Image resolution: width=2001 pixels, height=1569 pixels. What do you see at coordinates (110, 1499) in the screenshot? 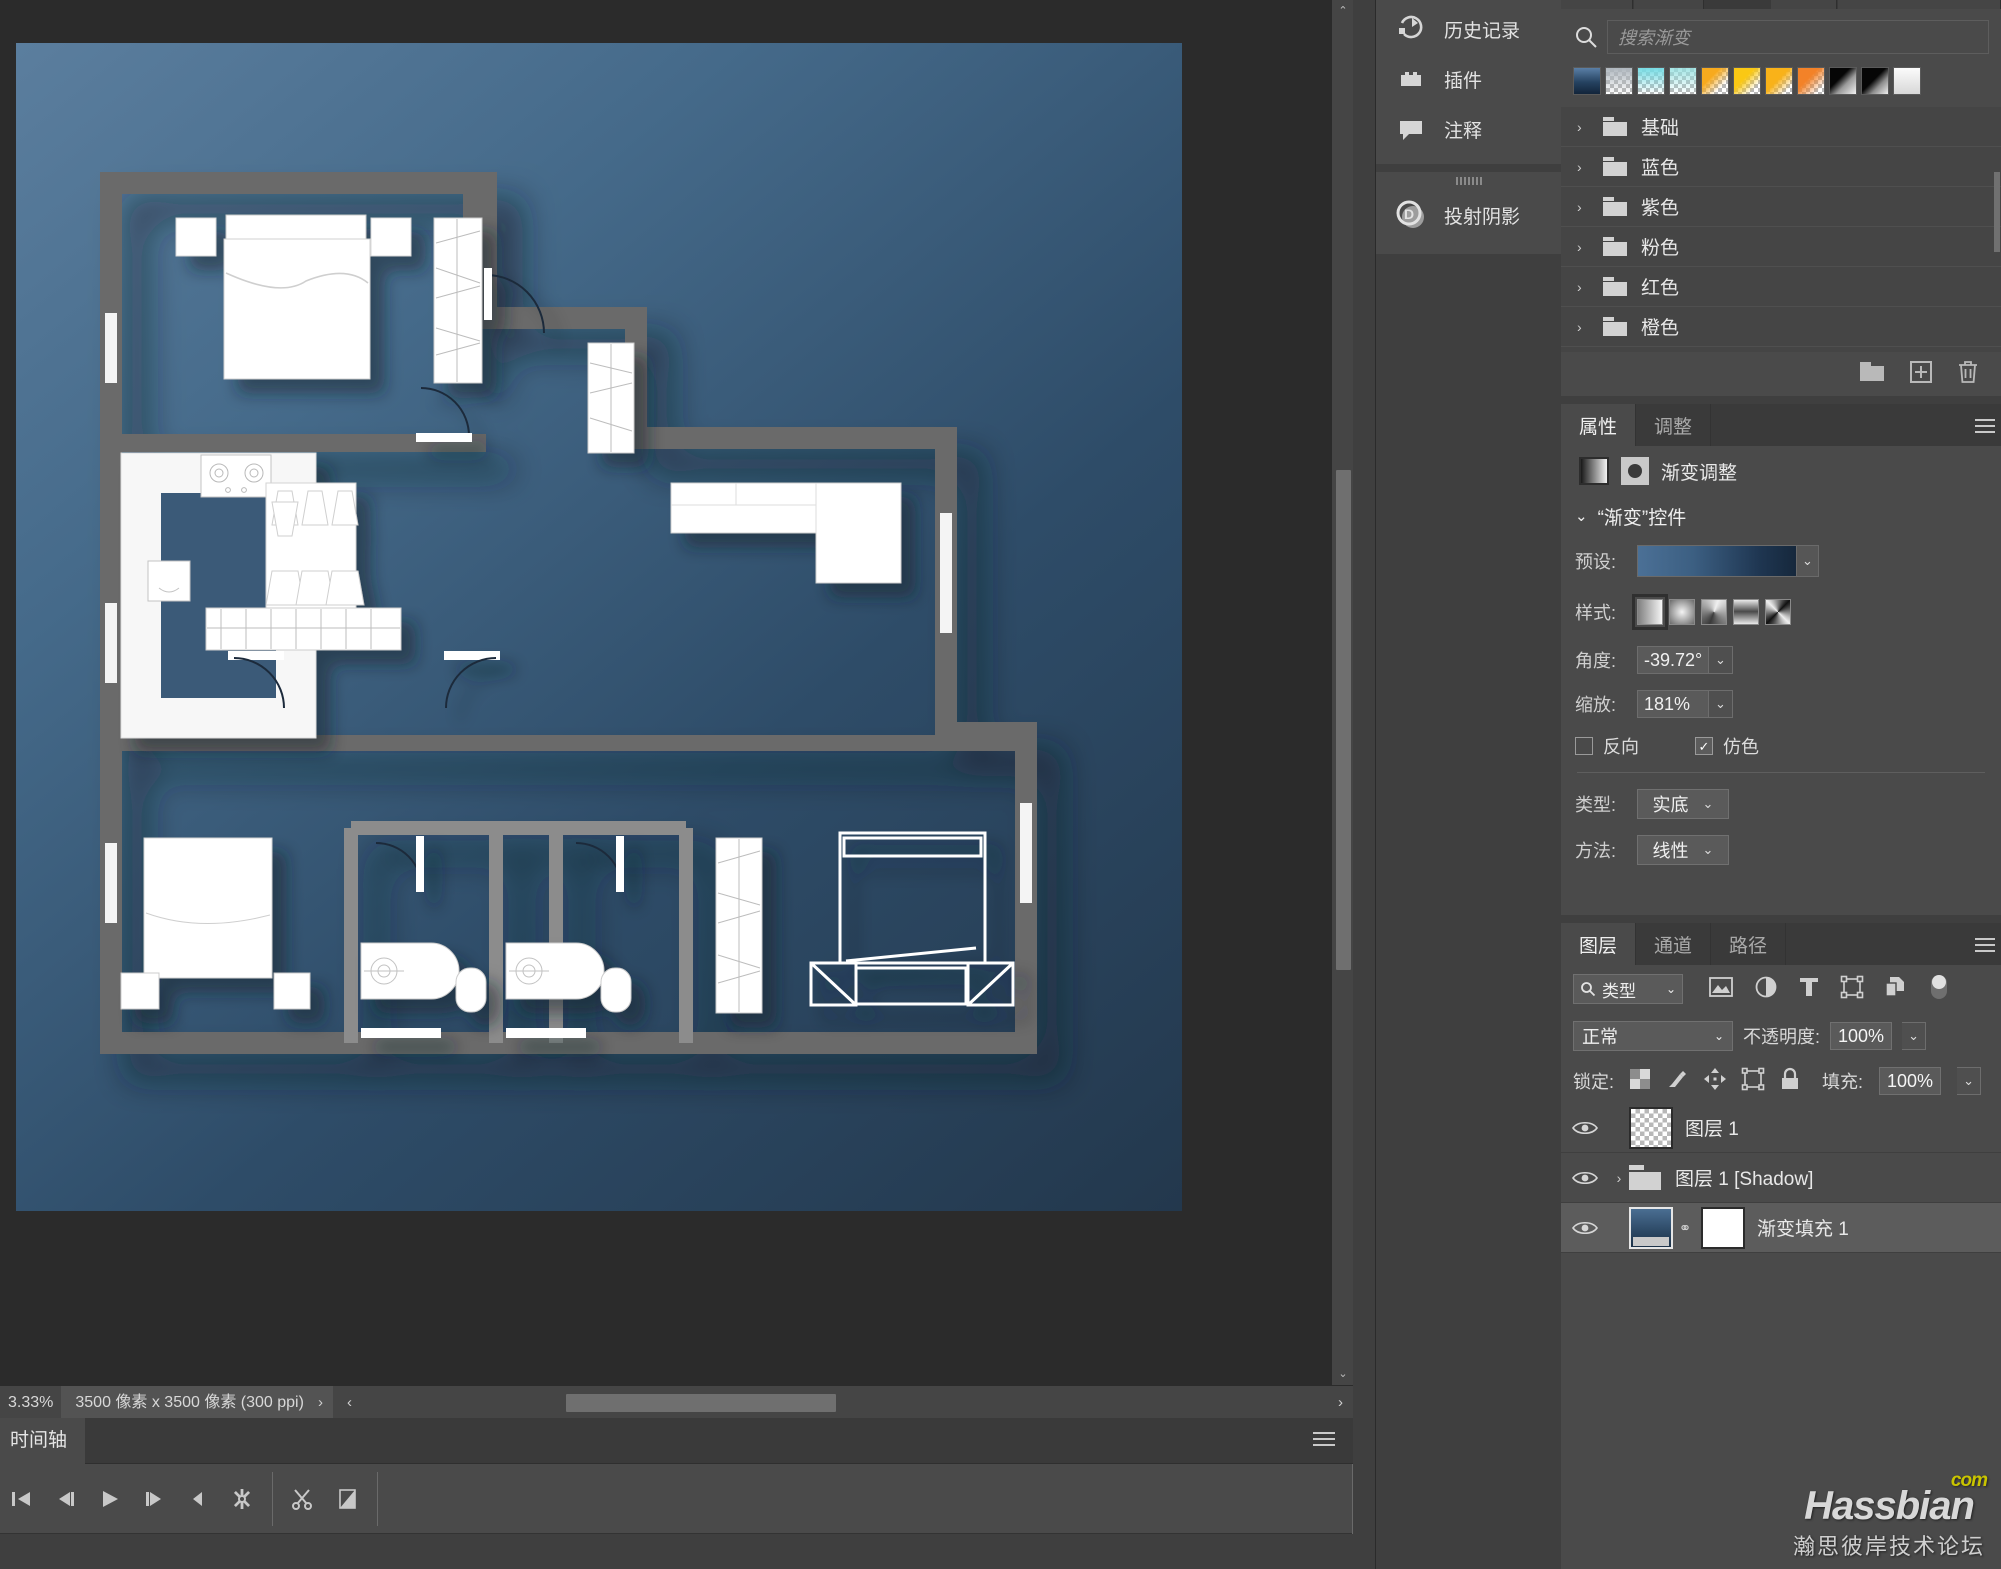
I see `play-button` at bounding box center [110, 1499].